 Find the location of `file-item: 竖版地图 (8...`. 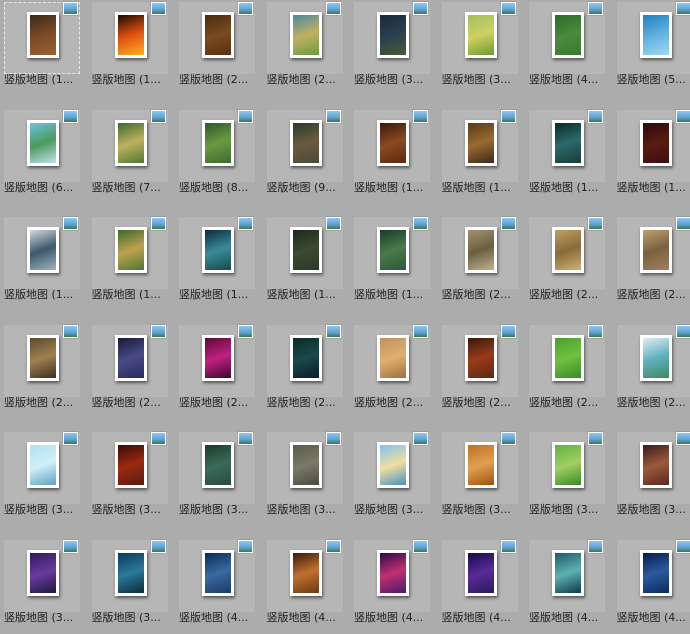

file-item: 竖版地图 (8... is located at coordinates (215, 154).